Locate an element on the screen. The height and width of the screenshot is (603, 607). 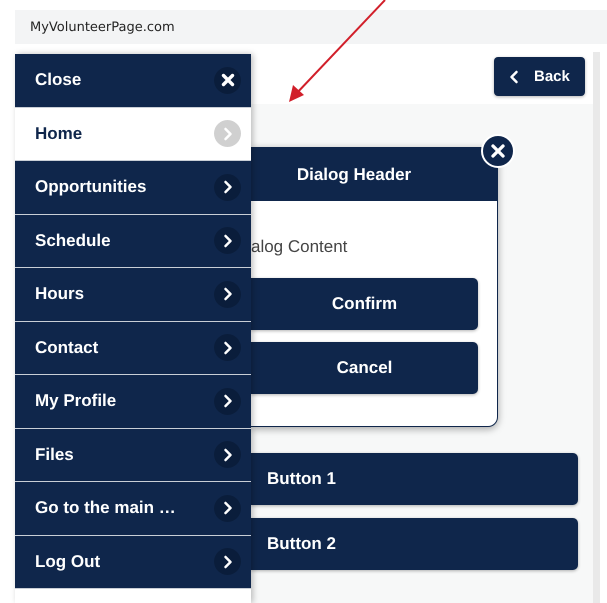
menu-item: Opportunities is located at coordinates (133, 187).